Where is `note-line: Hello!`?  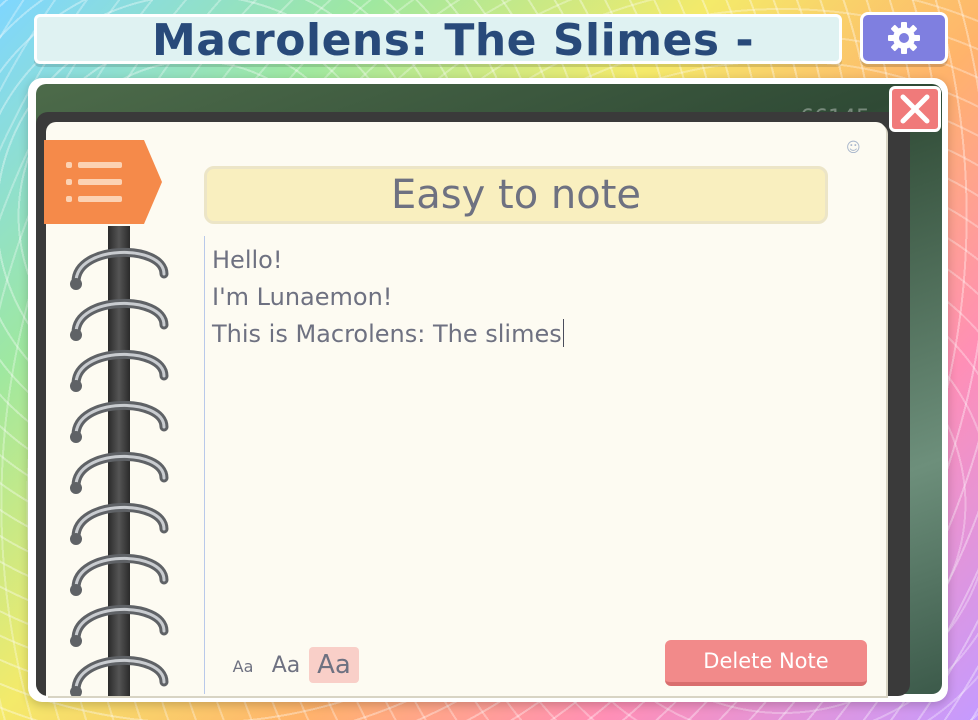
note-line: Hello! is located at coordinates (247, 260).